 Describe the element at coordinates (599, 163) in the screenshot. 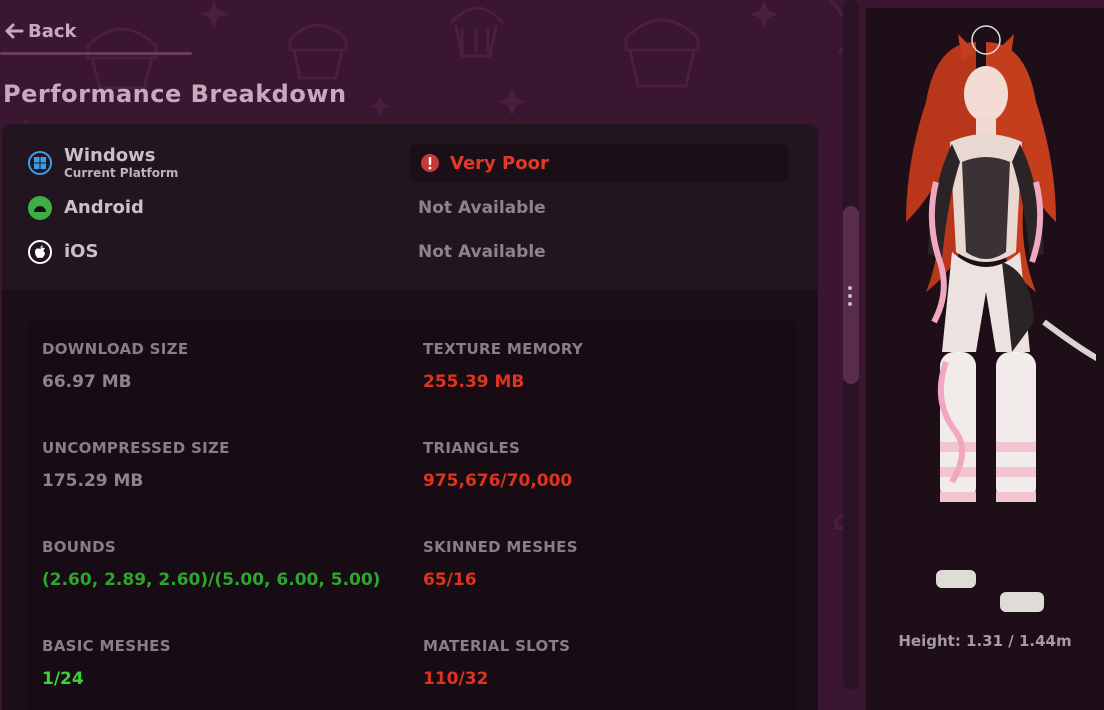

I see `status-badge-windows: Very Poor` at that location.